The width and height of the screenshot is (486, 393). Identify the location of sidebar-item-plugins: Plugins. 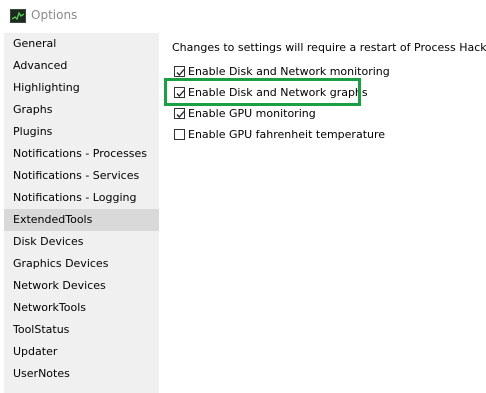
(81, 132).